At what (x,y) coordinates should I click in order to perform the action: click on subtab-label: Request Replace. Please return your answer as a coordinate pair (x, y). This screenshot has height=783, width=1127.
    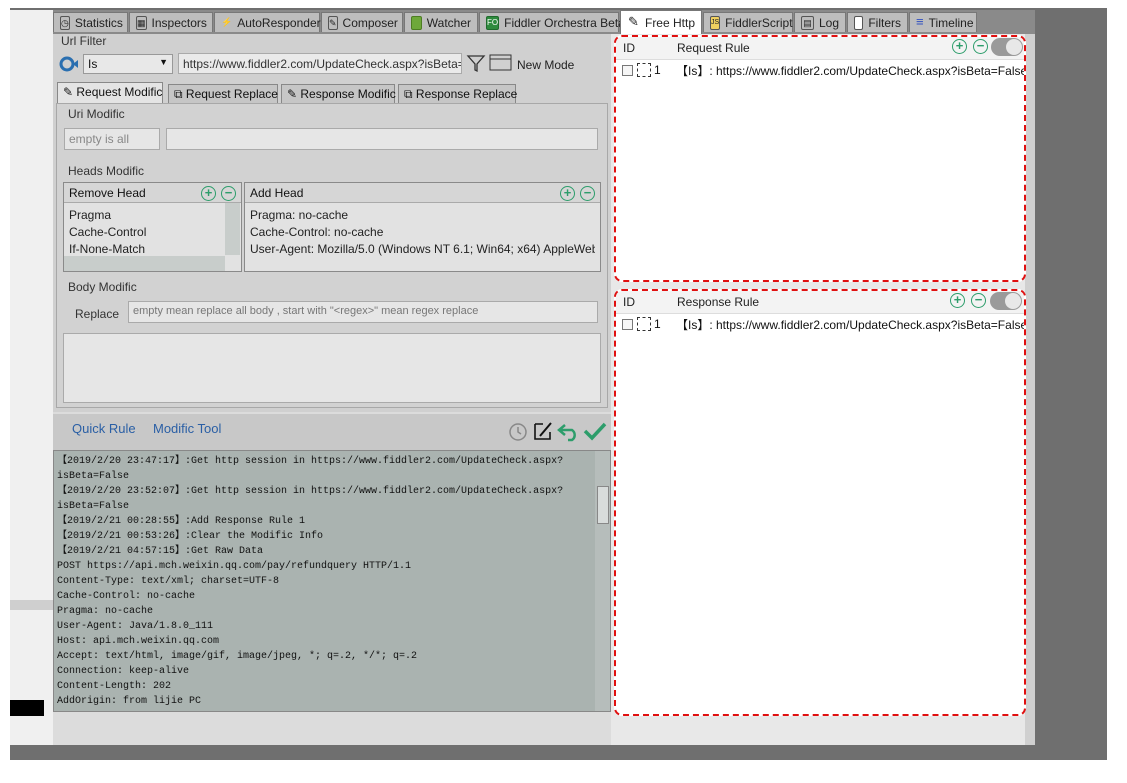
    Looking at the image, I should click on (231, 94).